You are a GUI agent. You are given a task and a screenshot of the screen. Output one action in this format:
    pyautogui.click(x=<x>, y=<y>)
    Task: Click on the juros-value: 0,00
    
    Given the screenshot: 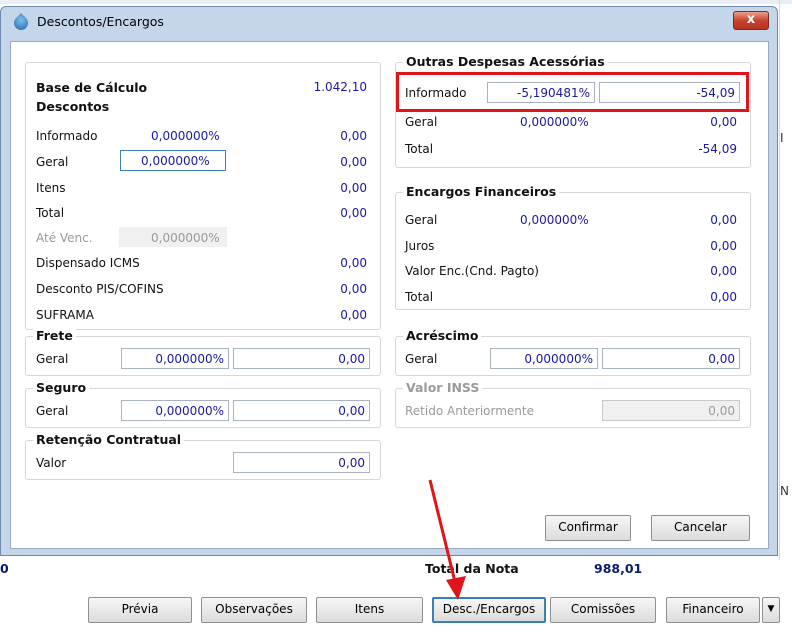 What is the action you would take?
    pyautogui.click(x=723, y=246)
    